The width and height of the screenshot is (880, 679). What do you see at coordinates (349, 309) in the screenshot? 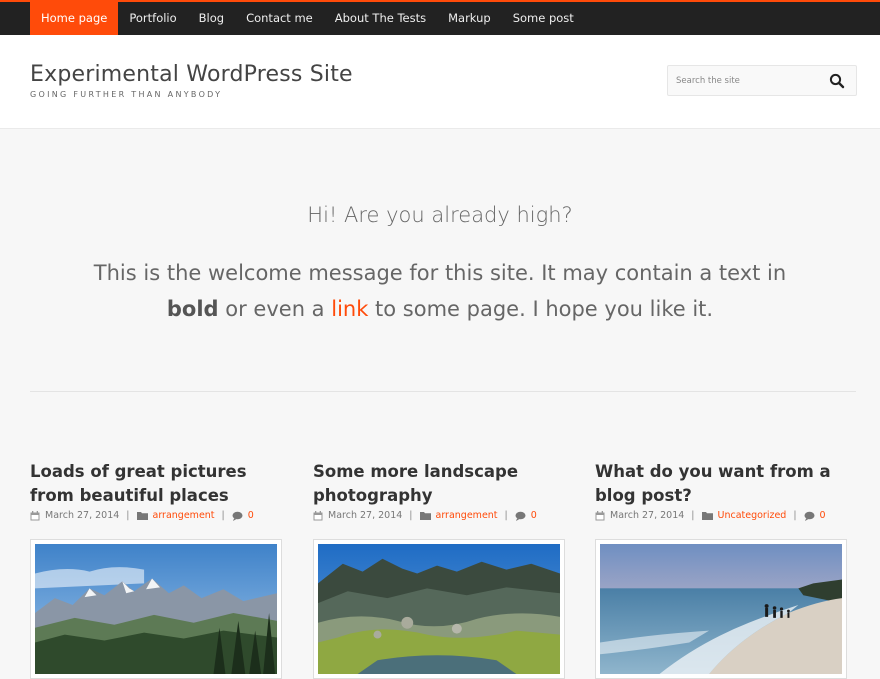
I see `welcome-link: link` at bounding box center [349, 309].